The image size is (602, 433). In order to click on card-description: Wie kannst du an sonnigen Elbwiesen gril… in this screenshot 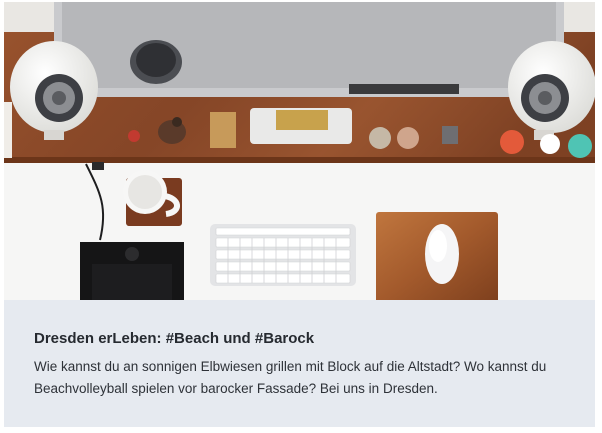, I will do `click(290, 377)`.